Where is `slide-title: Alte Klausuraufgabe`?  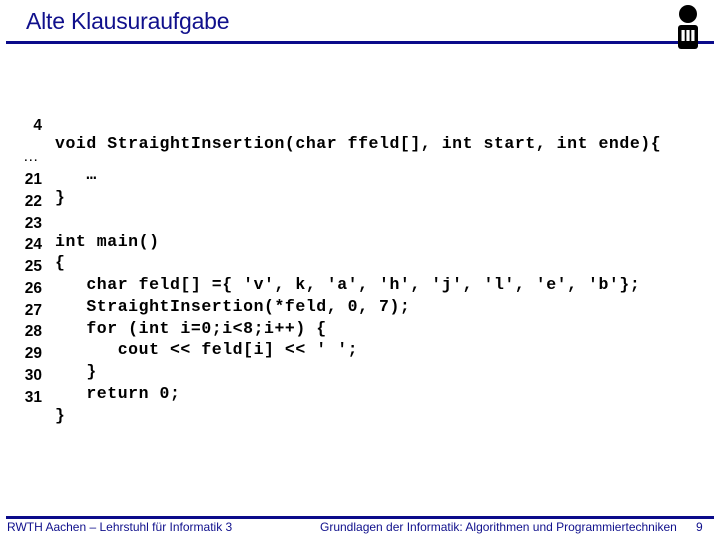 slide-title: Alte Klausuraufgabe is located at coordinates (128, 21).